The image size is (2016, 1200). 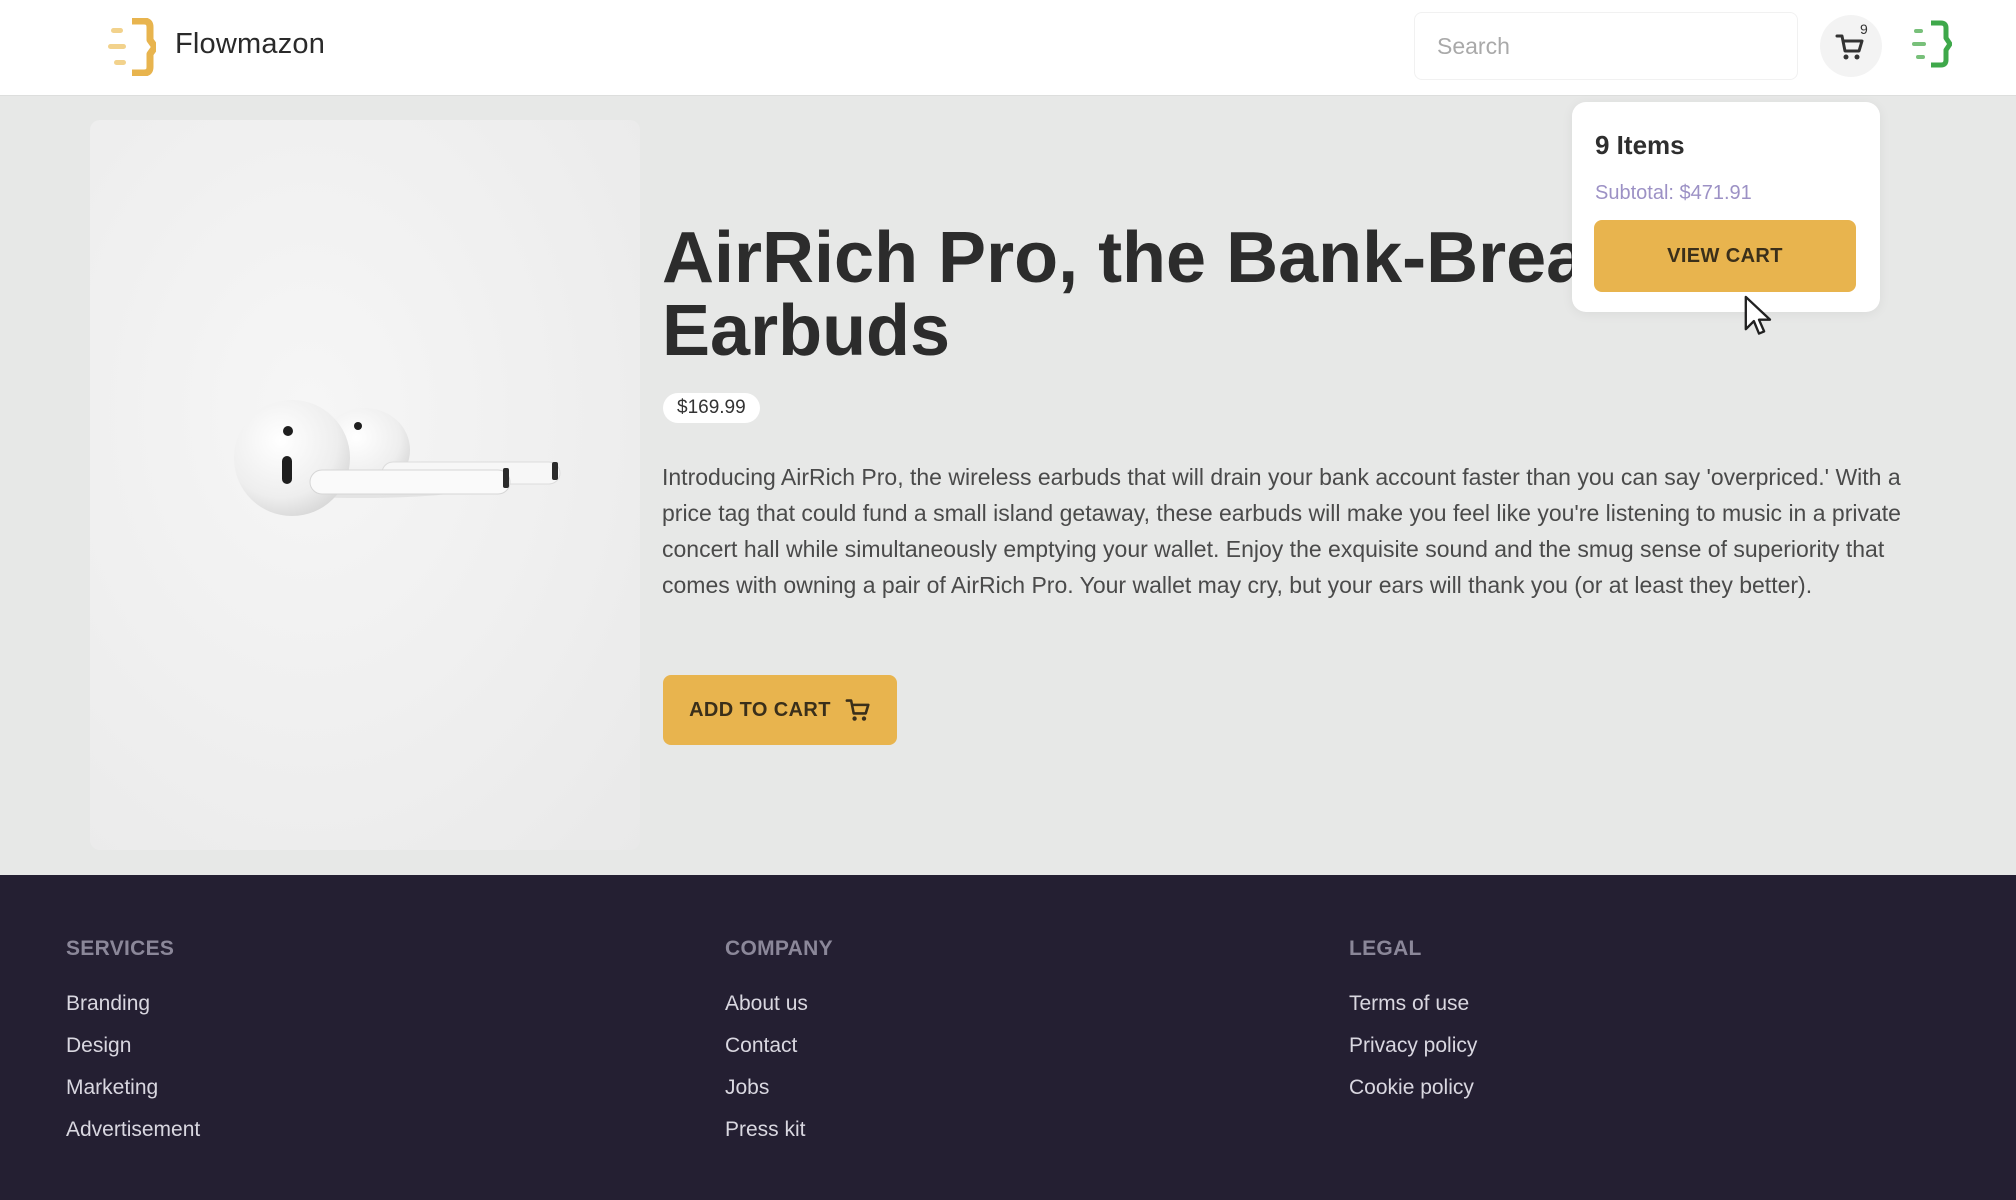 What do you see at coordinates (779, 1130) in the screenshot?
I see `footer-link-press-kit: Press kit` at bounding box center [779, 1130].